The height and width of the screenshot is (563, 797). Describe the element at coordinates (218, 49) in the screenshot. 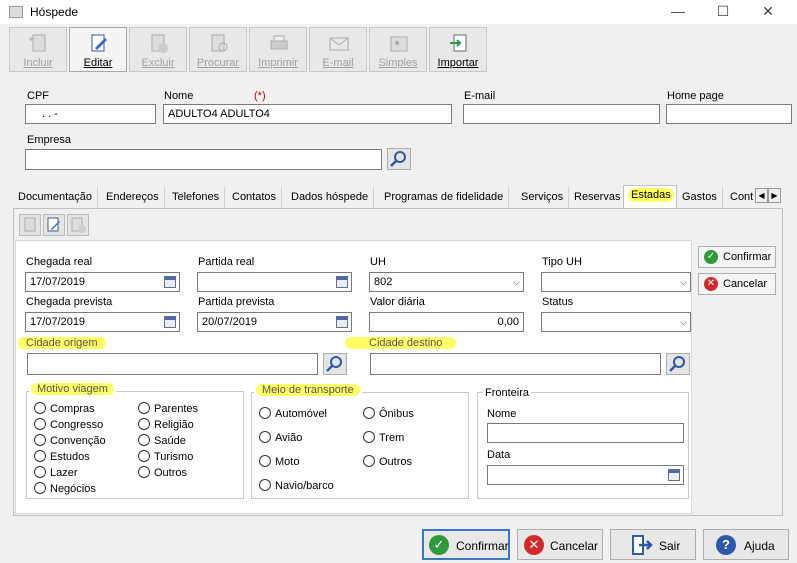

I see `procurar-button: Procurar` at that location.